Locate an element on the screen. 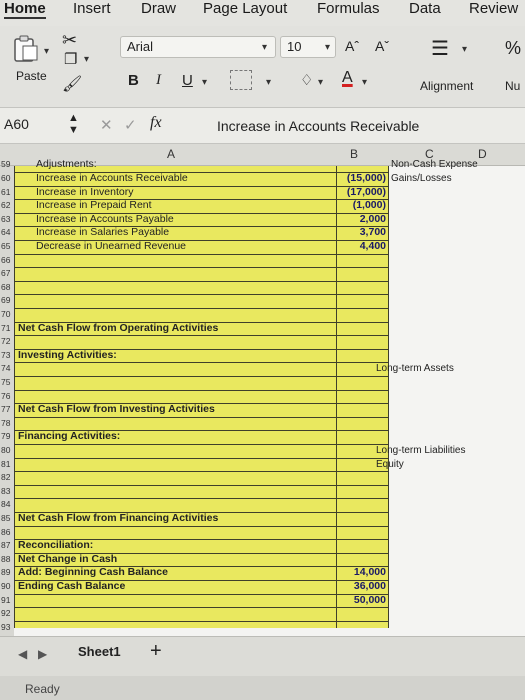  align-icon: ☰ is located at coordinates (440, 48).